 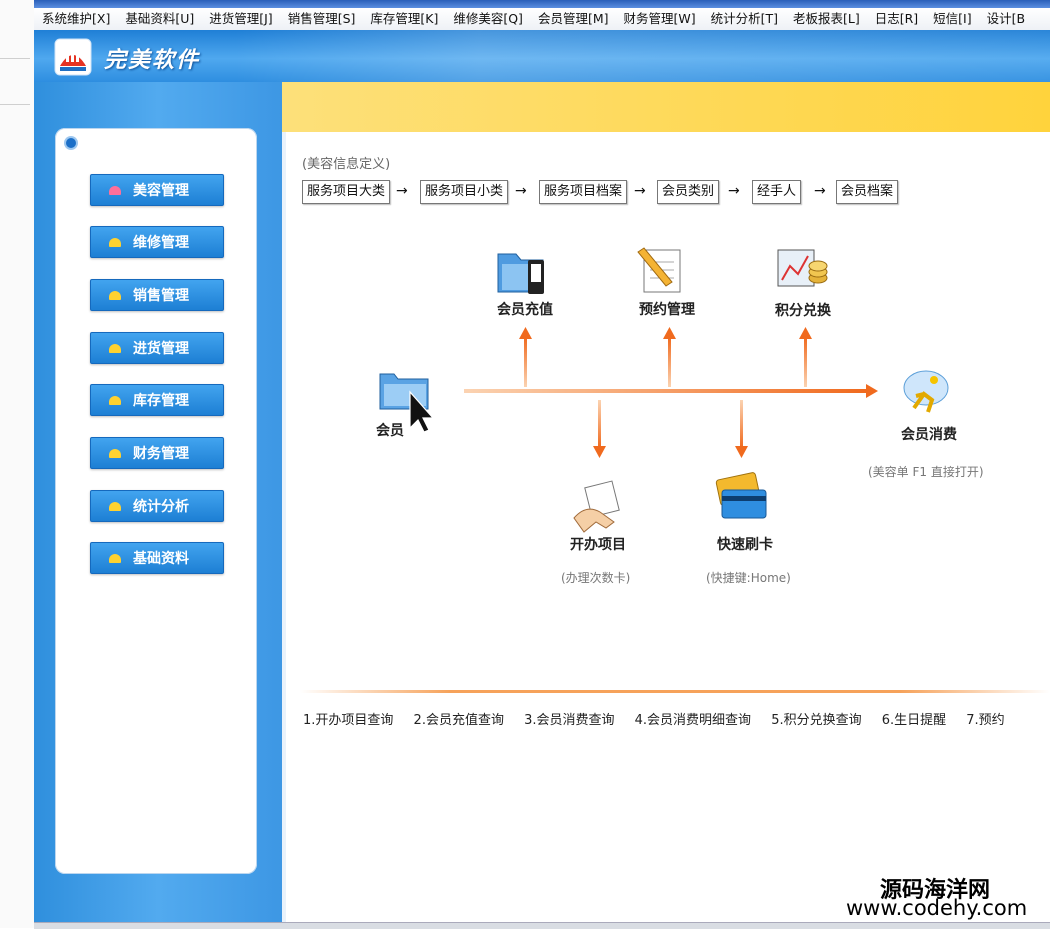 I want to click on sidebar-item-statistics: 统计分析, so click(x=157, y=506).